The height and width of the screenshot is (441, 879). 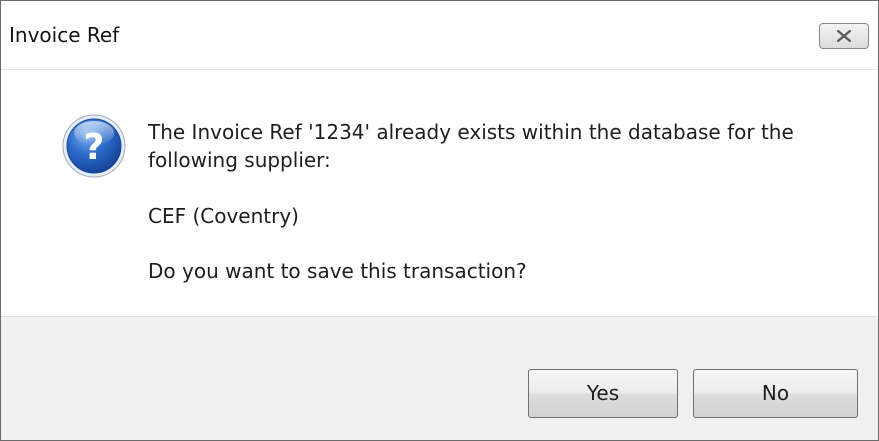 What do you see at coordinates (775, 393) in the screenshot?
I see `no-button: No` at bounding box center [775, 393].